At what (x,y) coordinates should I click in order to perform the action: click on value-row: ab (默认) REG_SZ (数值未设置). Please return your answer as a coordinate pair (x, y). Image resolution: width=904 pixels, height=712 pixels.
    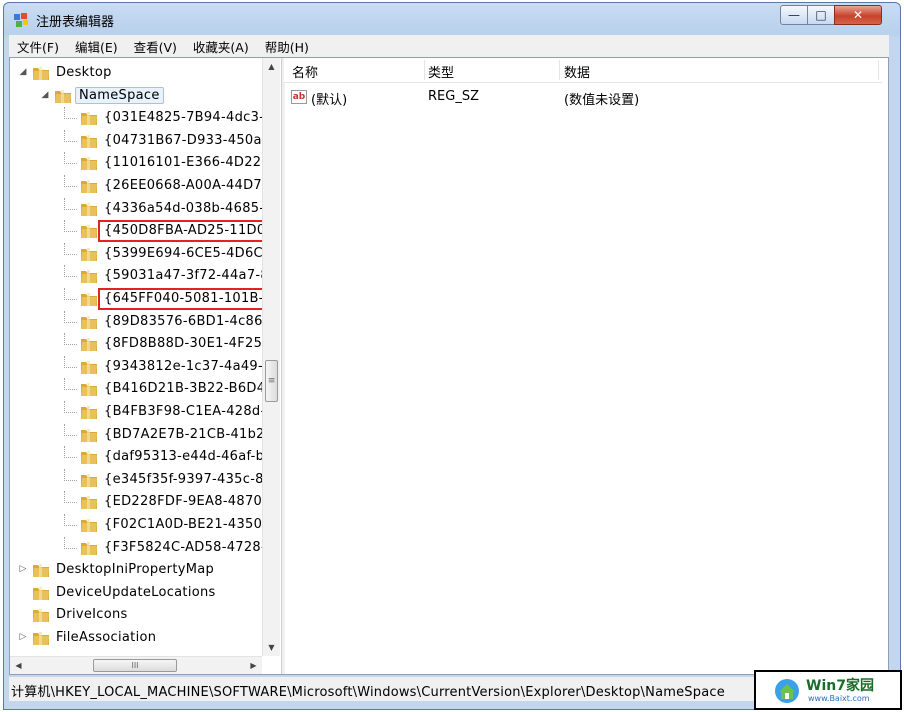
    Looking at the image, I should click on (583, 98).